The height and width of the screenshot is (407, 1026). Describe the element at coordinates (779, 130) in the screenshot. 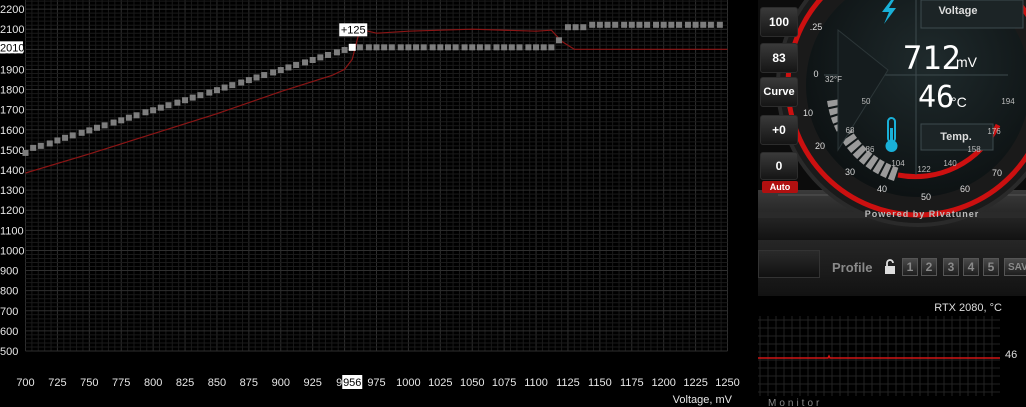

I see `memory-clock-value: +0` at that location.